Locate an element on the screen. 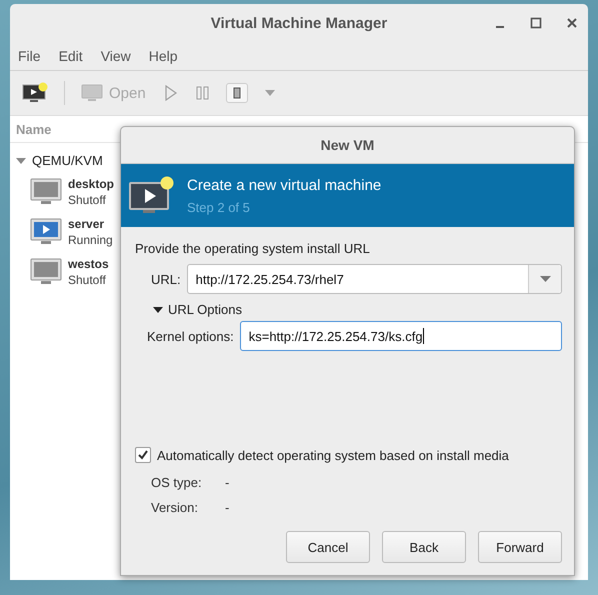 The width and height of the screenshot is (598, 595). dialog-button: Cancel is located at coordinates (328, 547).